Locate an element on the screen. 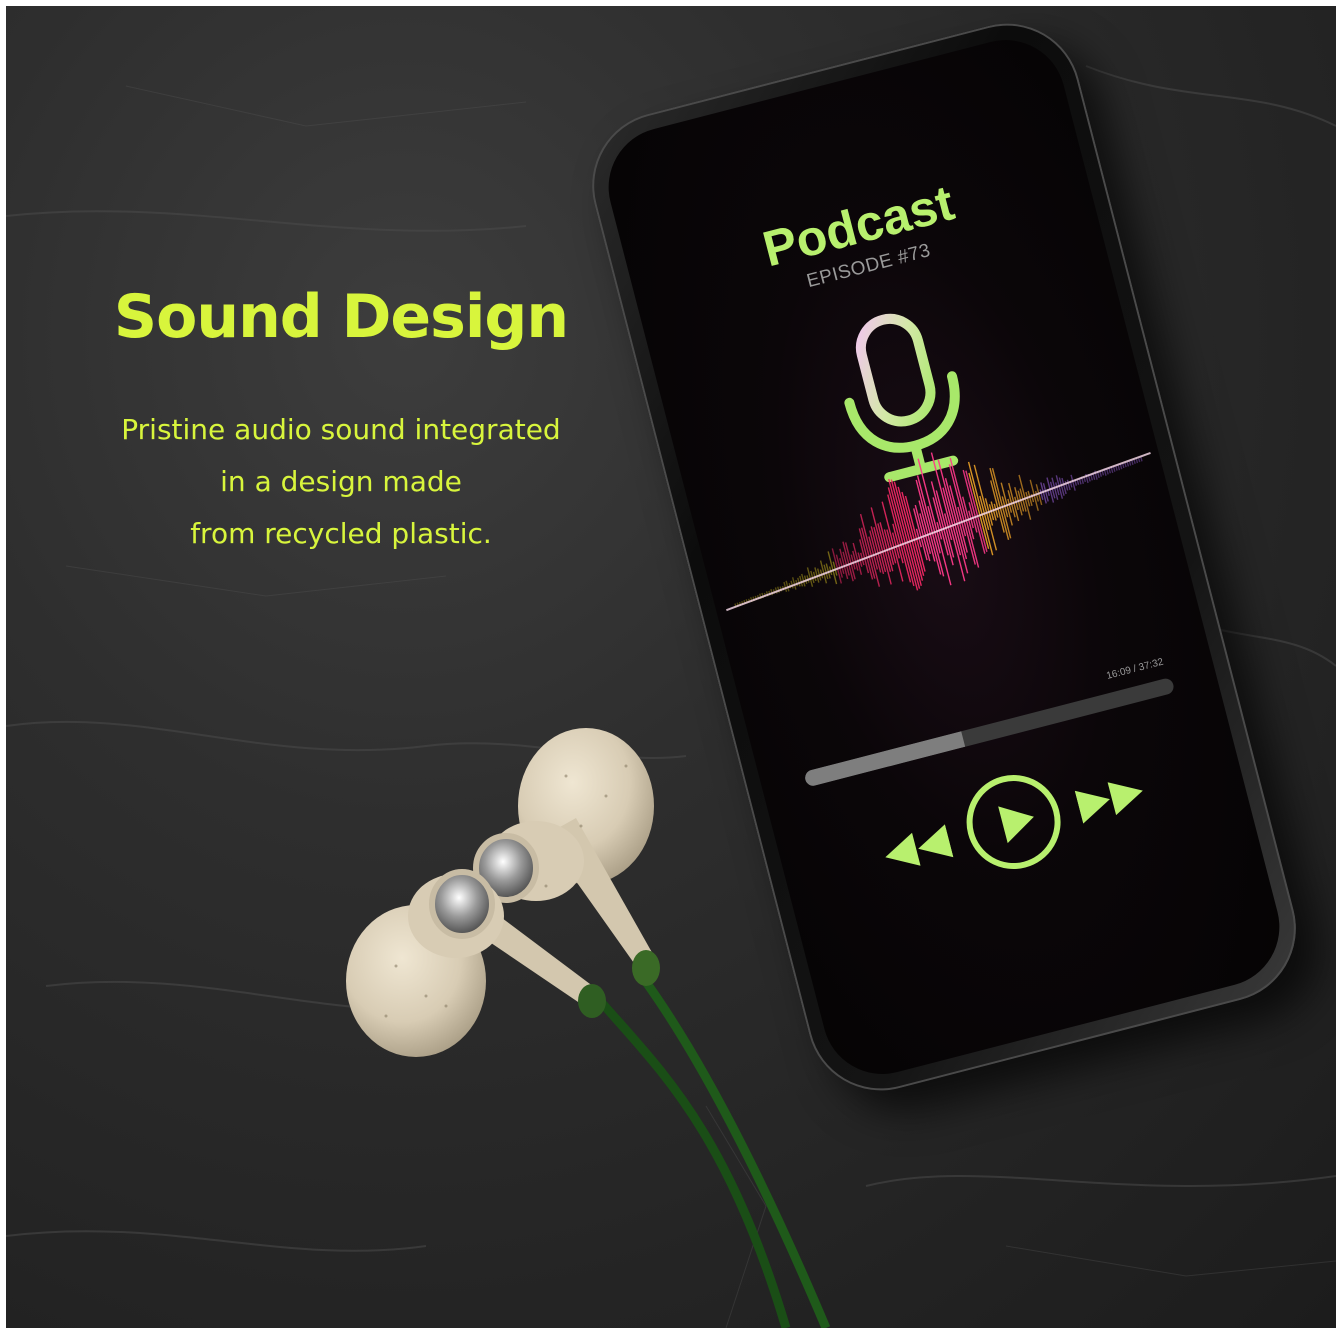 This screenshot has width=1342, height=1334. body-line: in a design made is located at coordinates (341, 481).